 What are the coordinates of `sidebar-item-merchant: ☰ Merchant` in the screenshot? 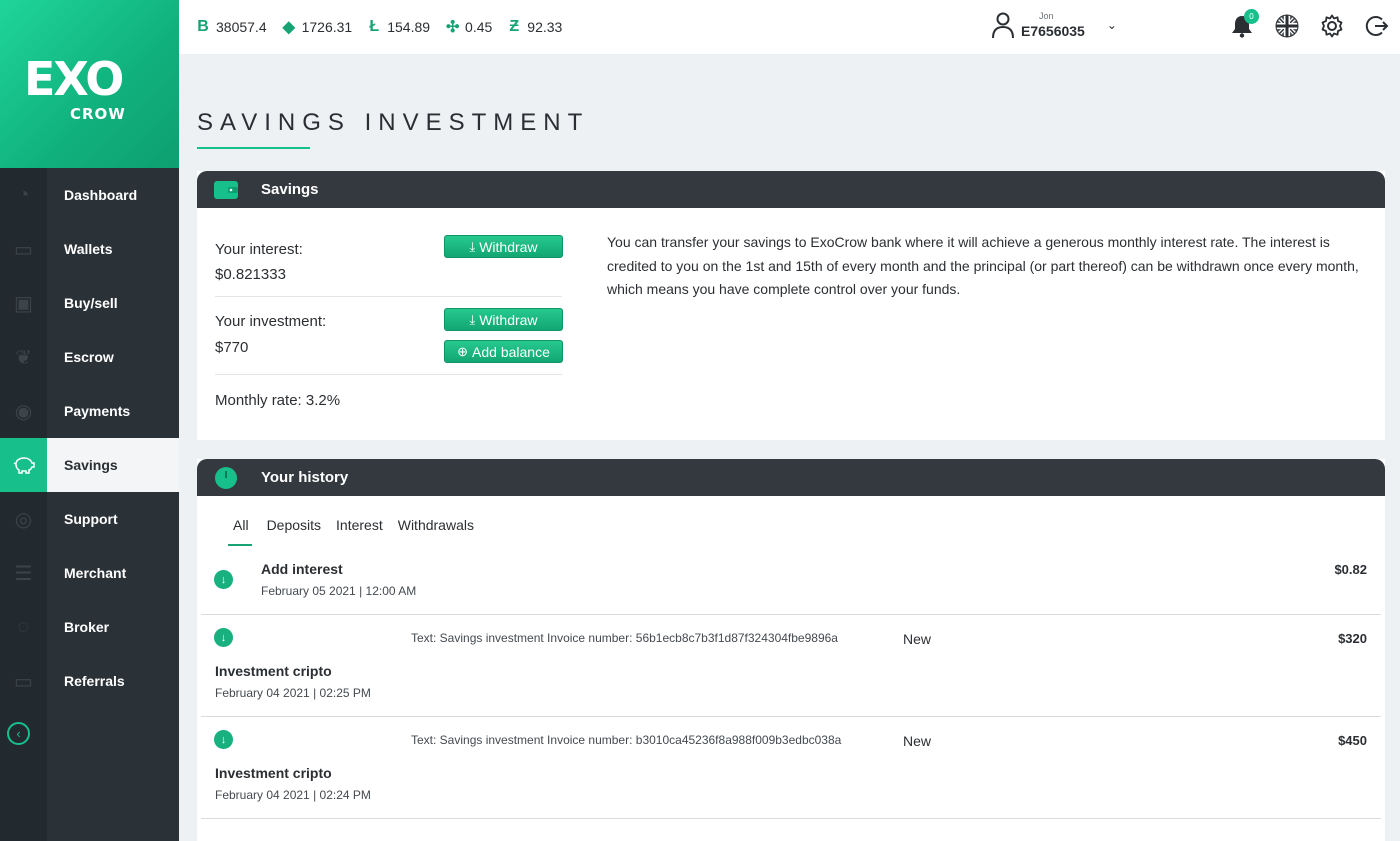 It's located at (89, 573).